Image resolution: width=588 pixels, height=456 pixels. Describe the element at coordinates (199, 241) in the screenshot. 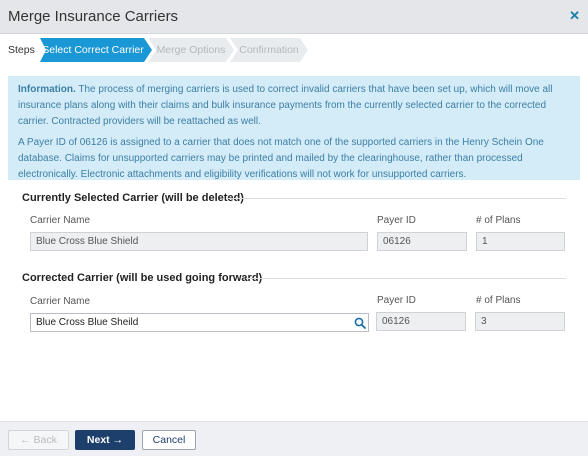

I see `current-carrier-name-field: Blue Cross Blue Shield` at that location.